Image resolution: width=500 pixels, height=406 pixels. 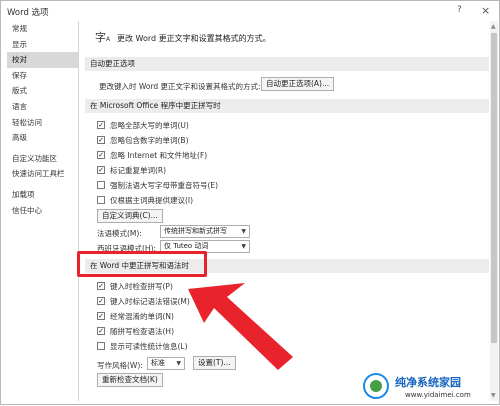 What do you see at coordinates (428, 382) in the screenshot?
I see `watermark-title: 纯净系统家园` at bounding box center [428, 382].